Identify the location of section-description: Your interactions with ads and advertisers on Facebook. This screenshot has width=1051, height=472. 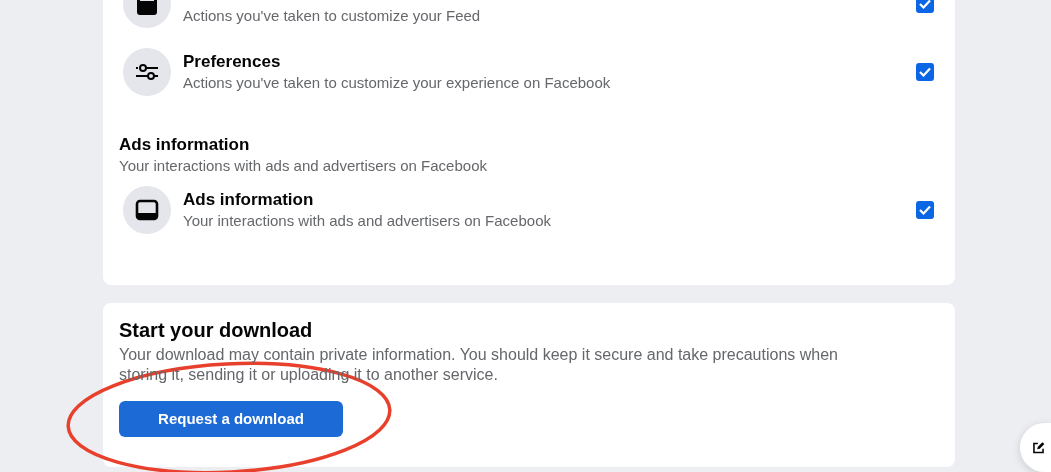
(303, 166).